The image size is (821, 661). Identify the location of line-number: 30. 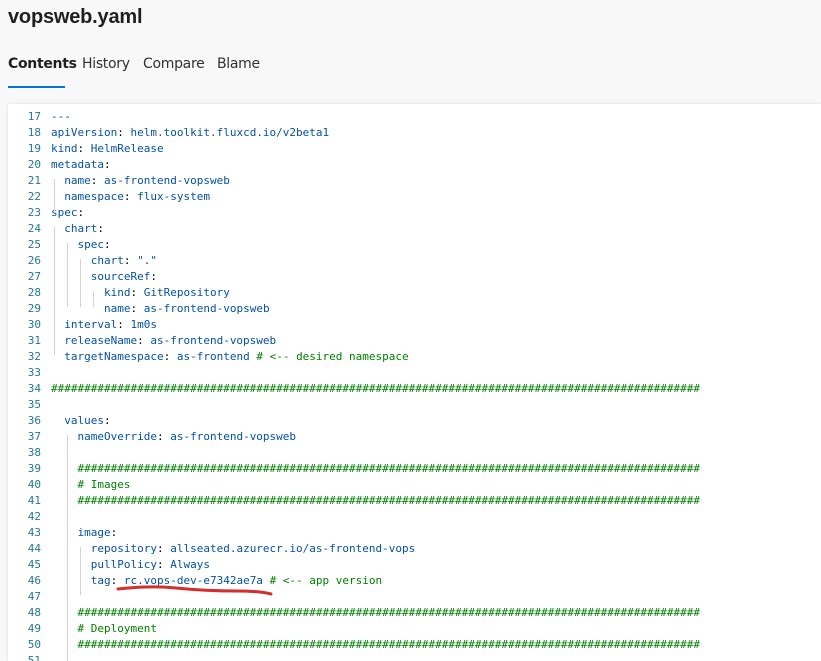
(34, 324).